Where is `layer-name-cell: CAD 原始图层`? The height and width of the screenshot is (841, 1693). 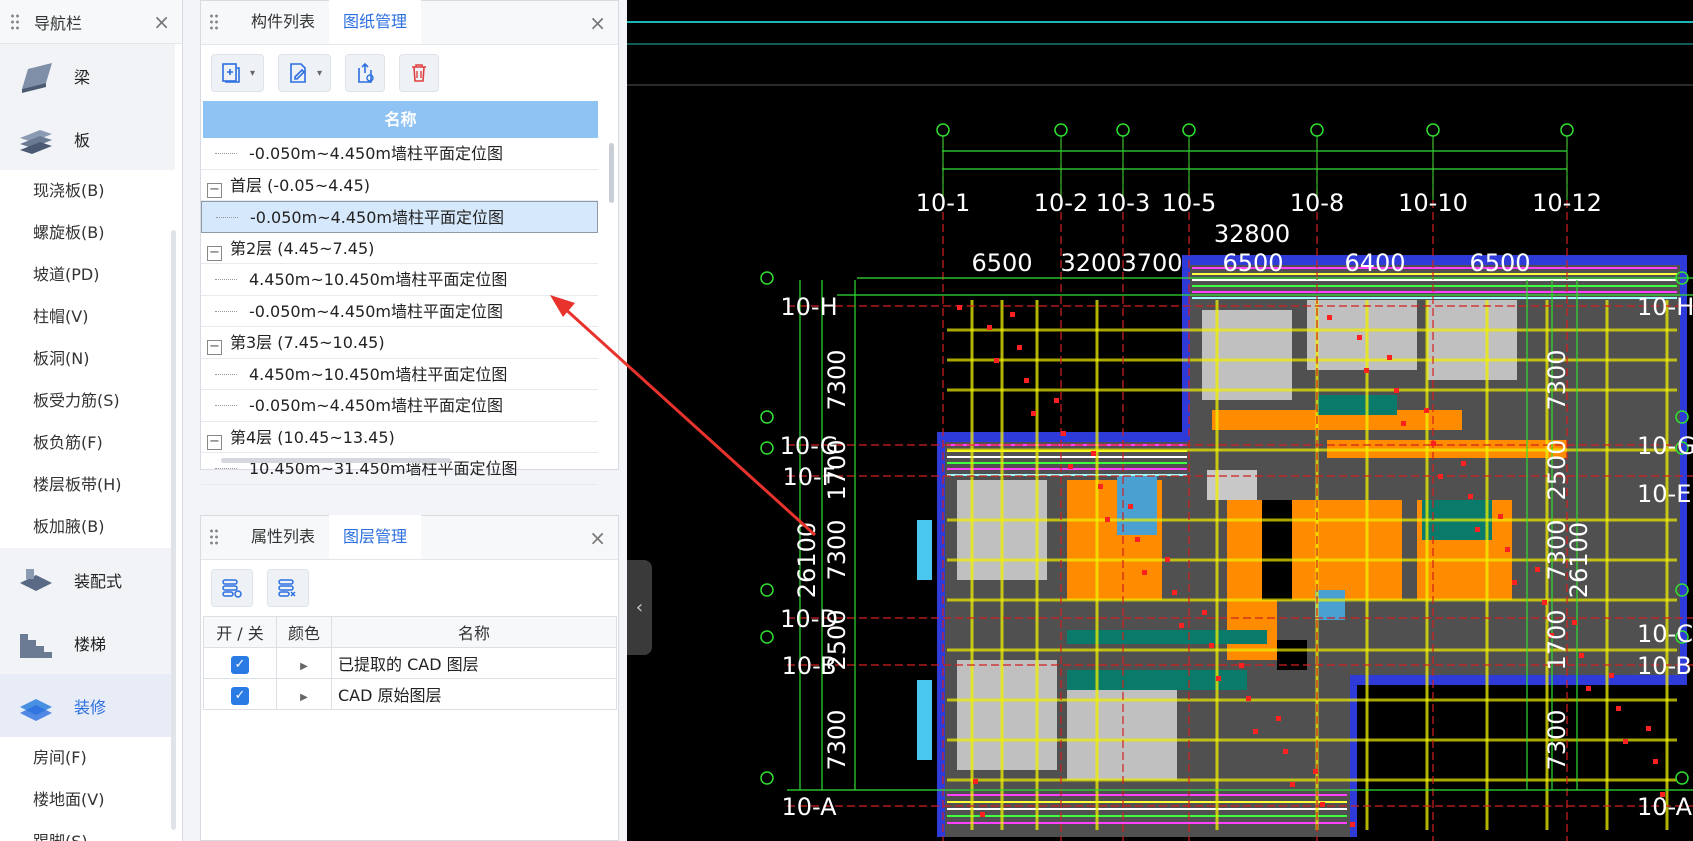 layer-name-cell: CAD 原始图层 is located at coordinates (474, 694).